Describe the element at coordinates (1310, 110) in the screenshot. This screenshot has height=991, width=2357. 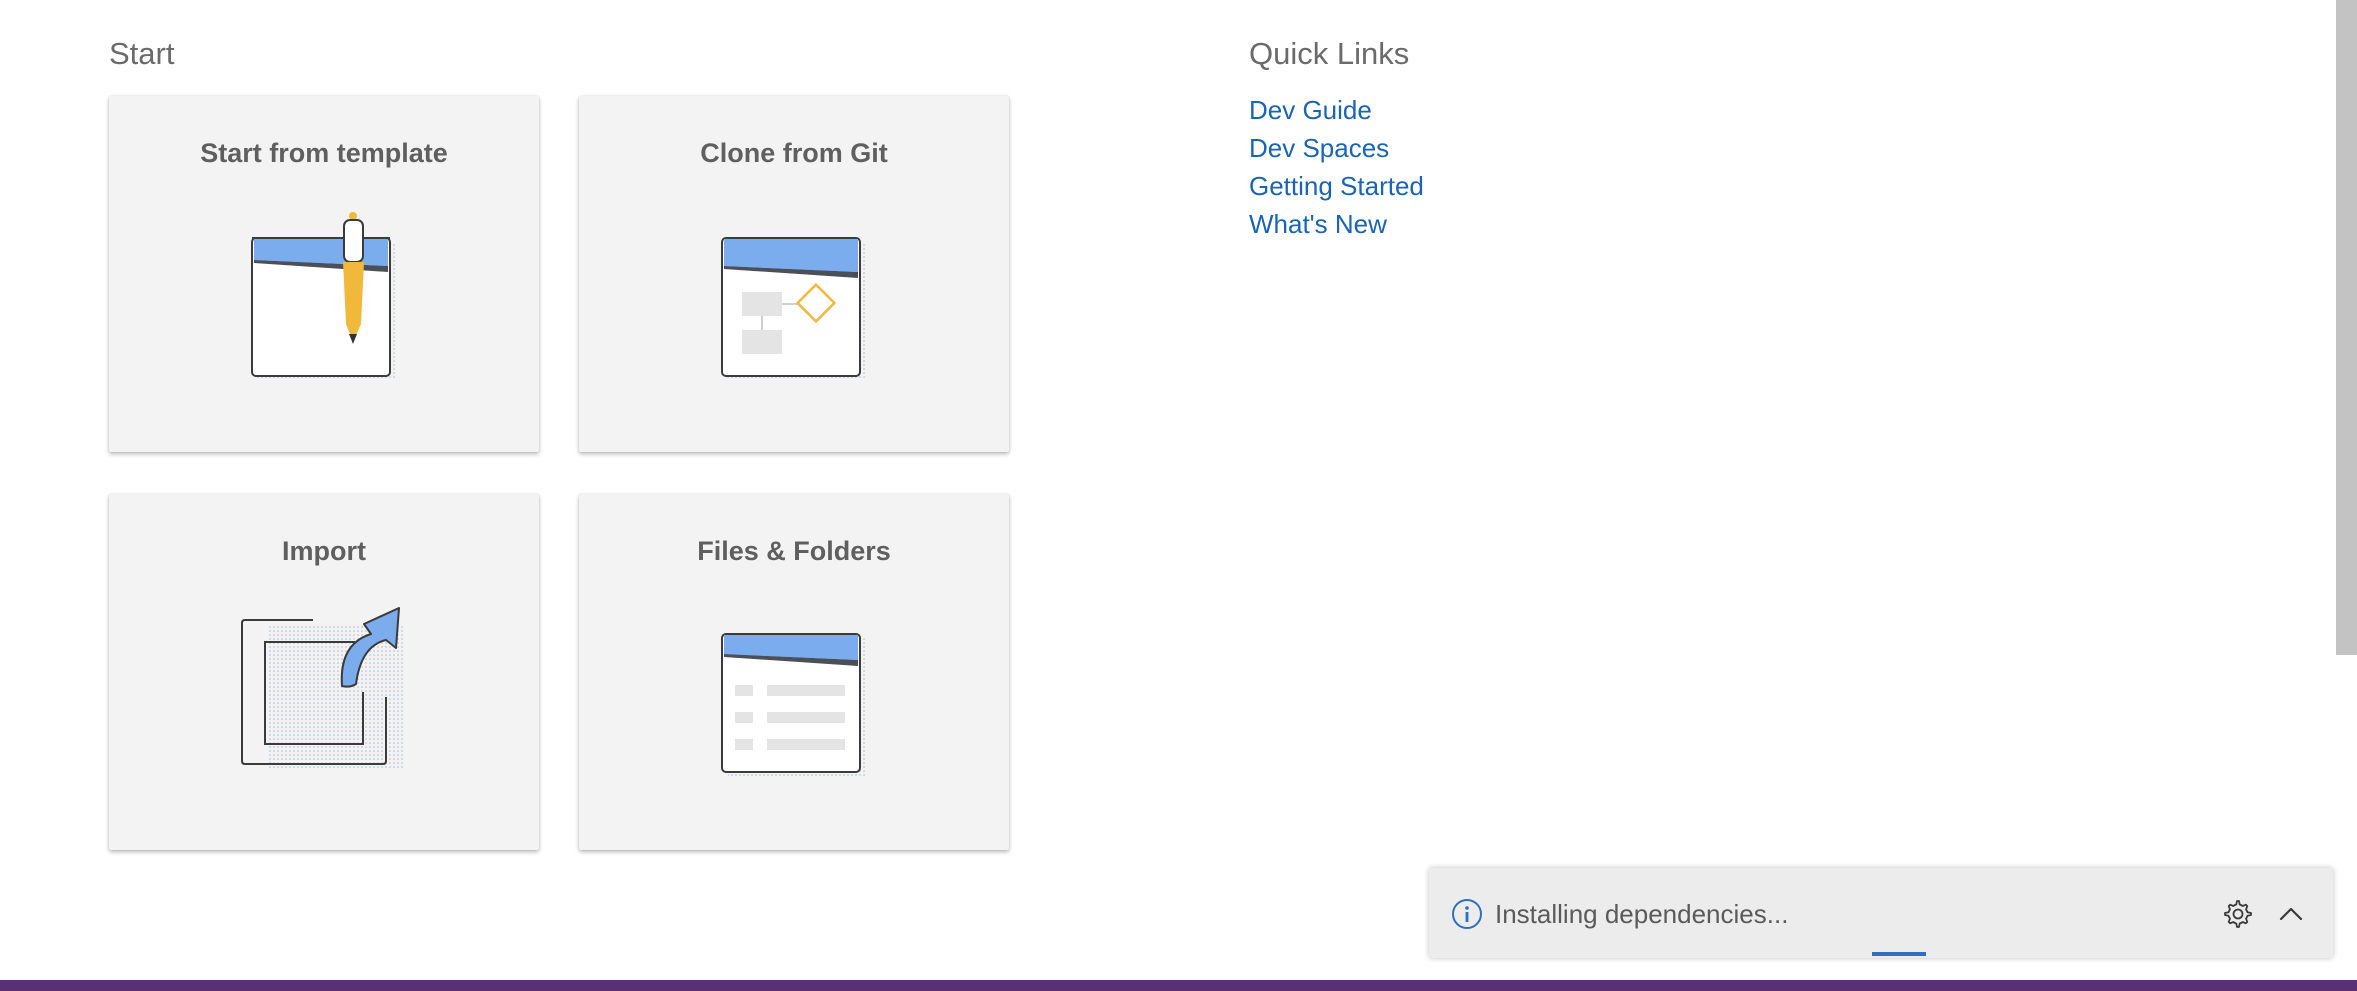
I see `dev-guide-link: Dev Guide` at that location.